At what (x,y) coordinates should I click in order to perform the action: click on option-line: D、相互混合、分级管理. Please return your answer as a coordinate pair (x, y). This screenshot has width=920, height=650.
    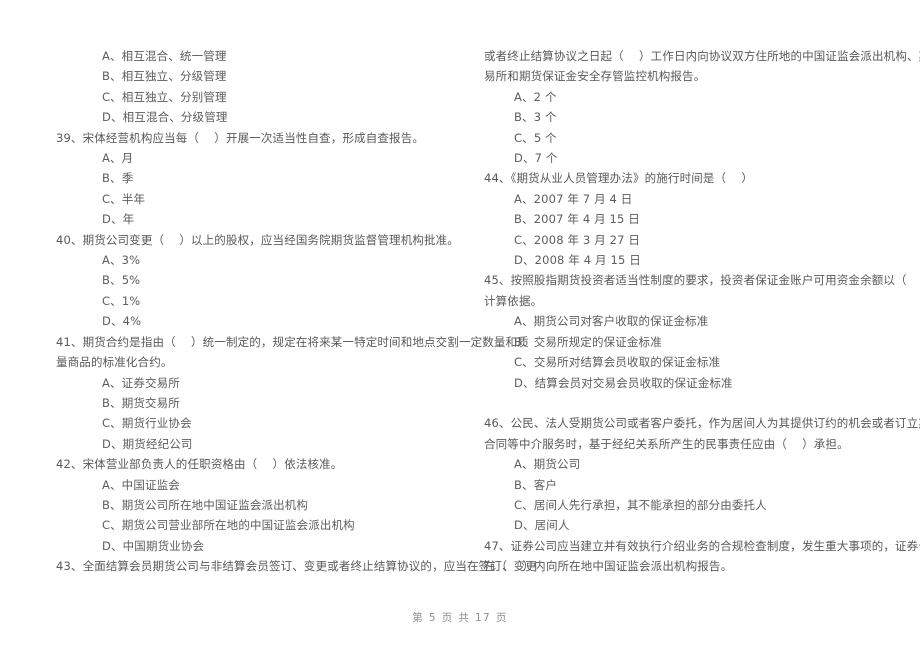
    Looking at the image, I should click on (165, 117).